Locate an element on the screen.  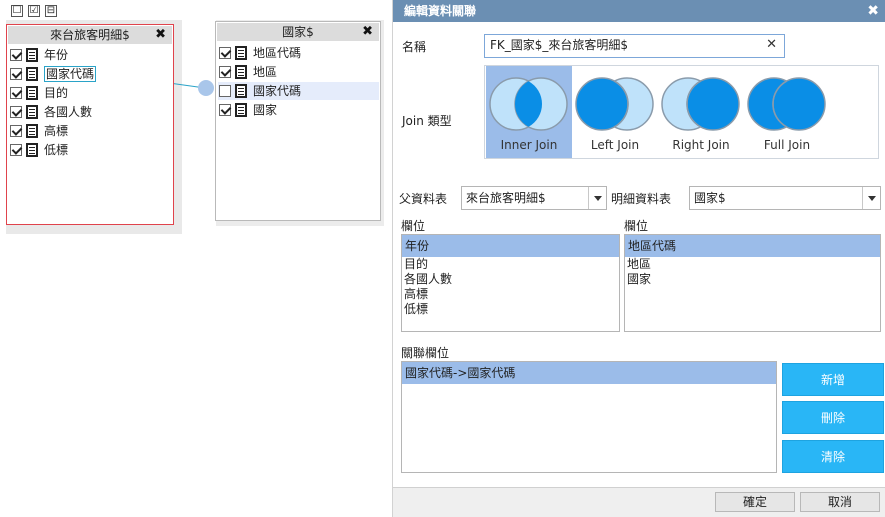
list-item: 國家代碼->國家代碼 is located at coordinates (589, 373).